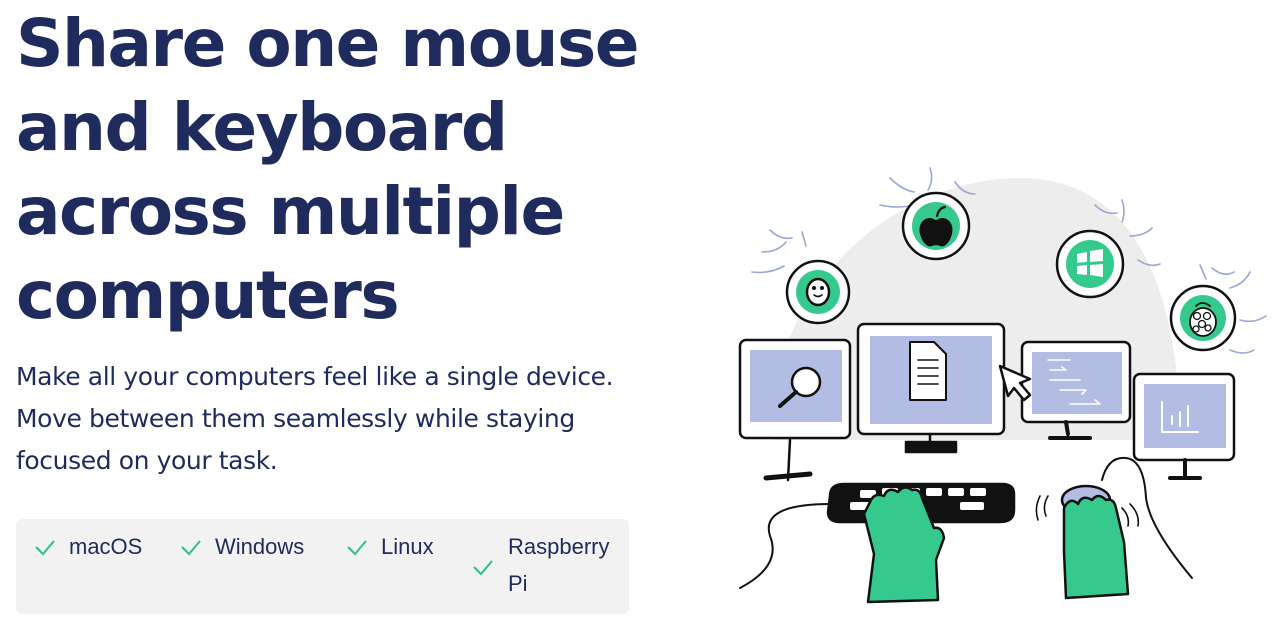 Image resolution: width=1280 pixels, height=620 pixels. I want to click on hero-subtitle-line: focused on your task., so click(147, 460).